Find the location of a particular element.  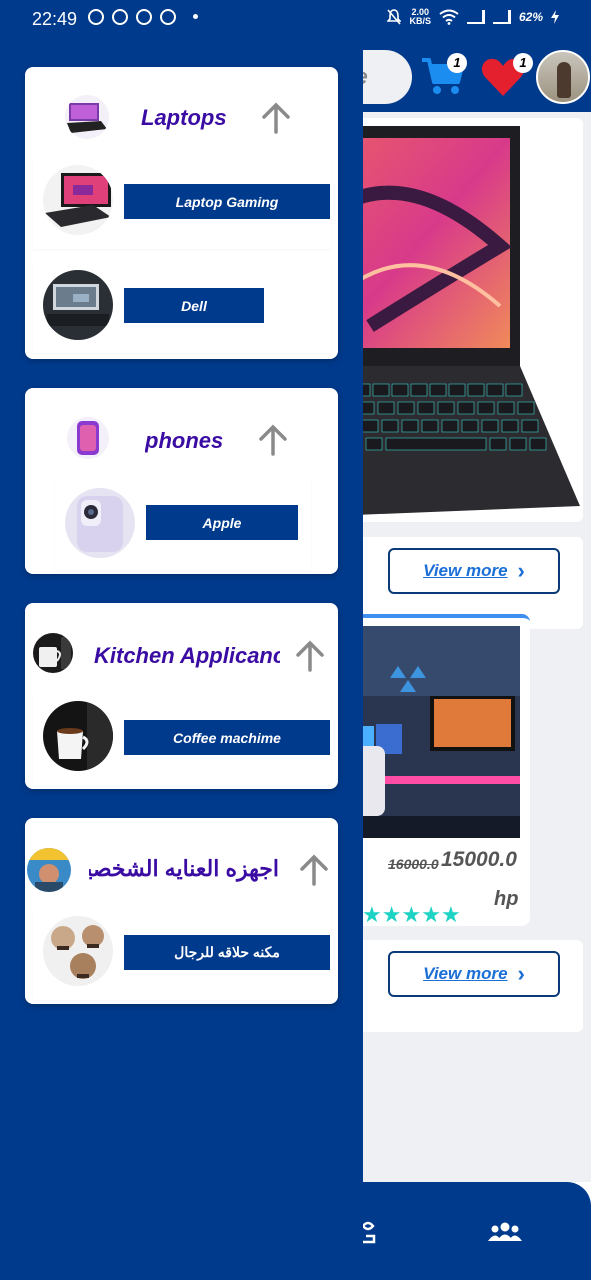

battery-level: 62% is located at coordinates (530, 17).